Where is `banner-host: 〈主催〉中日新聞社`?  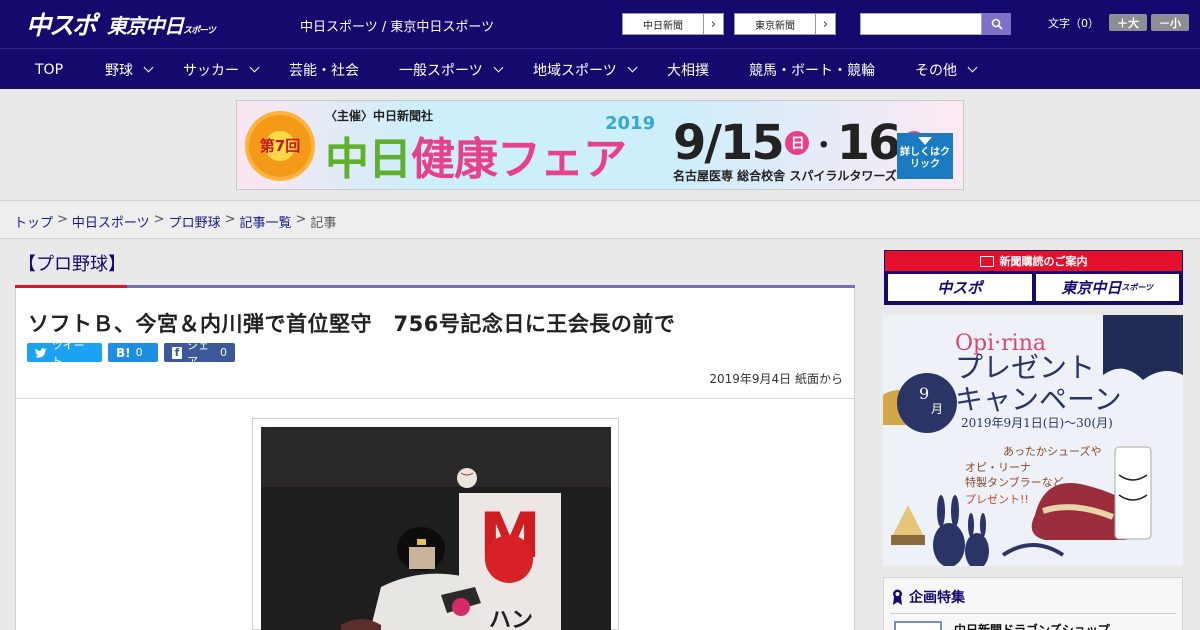 banner-host: 〈主催〉中日新聞社 is located at coordinates (379, 116).